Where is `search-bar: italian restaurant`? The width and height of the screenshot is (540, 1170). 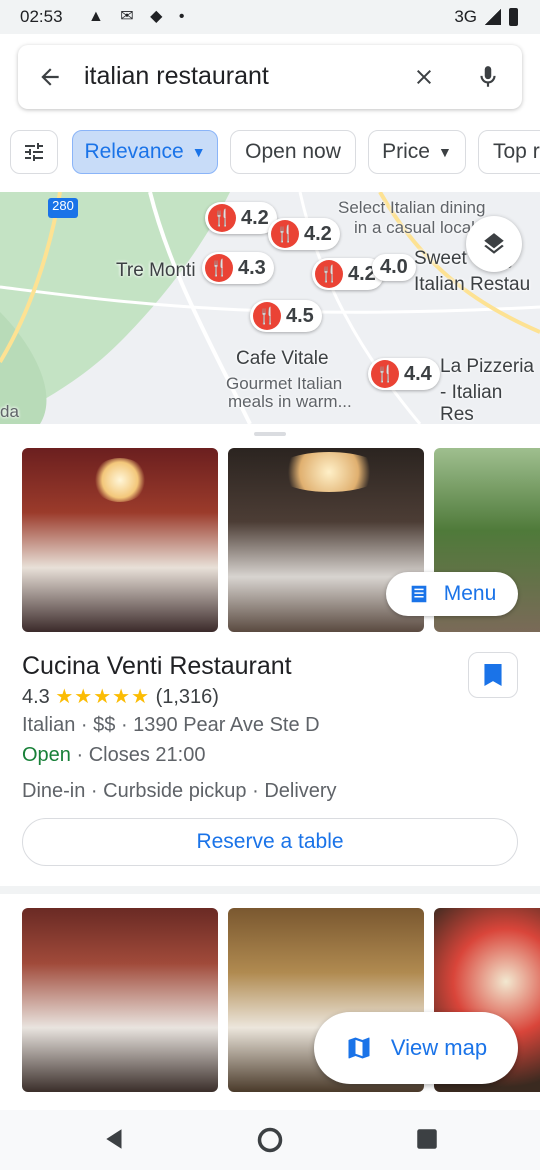
search-bar: italian restaurant is located at coordinates (270, 77).